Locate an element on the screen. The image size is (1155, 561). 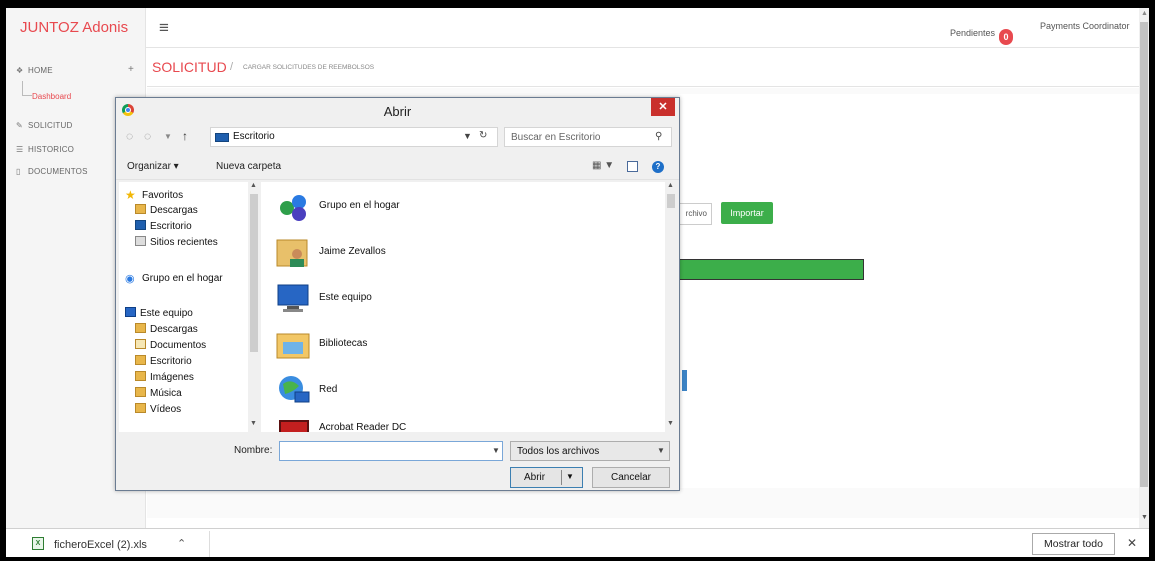
nav-item-sitios-recientes: Sitios recientes is located at coordinates (176, 242).